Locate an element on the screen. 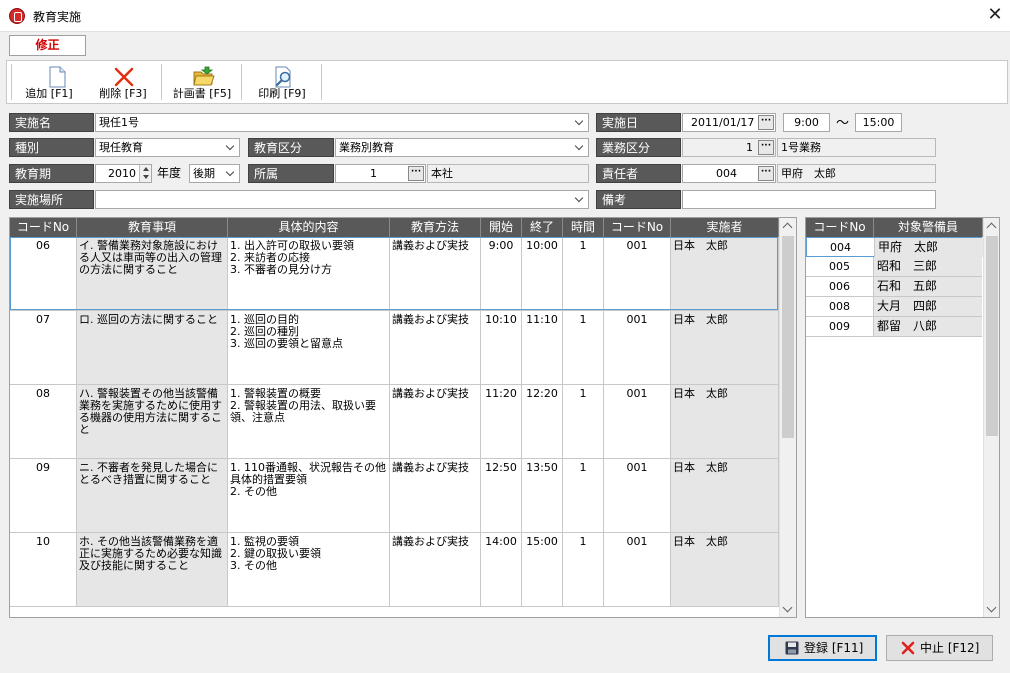 This screenshot has height=673, width=1010. cell-code: 07 is located at coordinates (43, 348).